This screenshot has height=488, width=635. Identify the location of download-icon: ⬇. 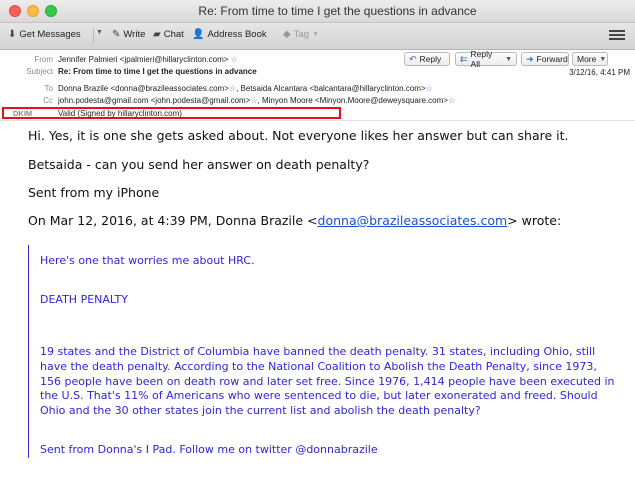
(12, 34).